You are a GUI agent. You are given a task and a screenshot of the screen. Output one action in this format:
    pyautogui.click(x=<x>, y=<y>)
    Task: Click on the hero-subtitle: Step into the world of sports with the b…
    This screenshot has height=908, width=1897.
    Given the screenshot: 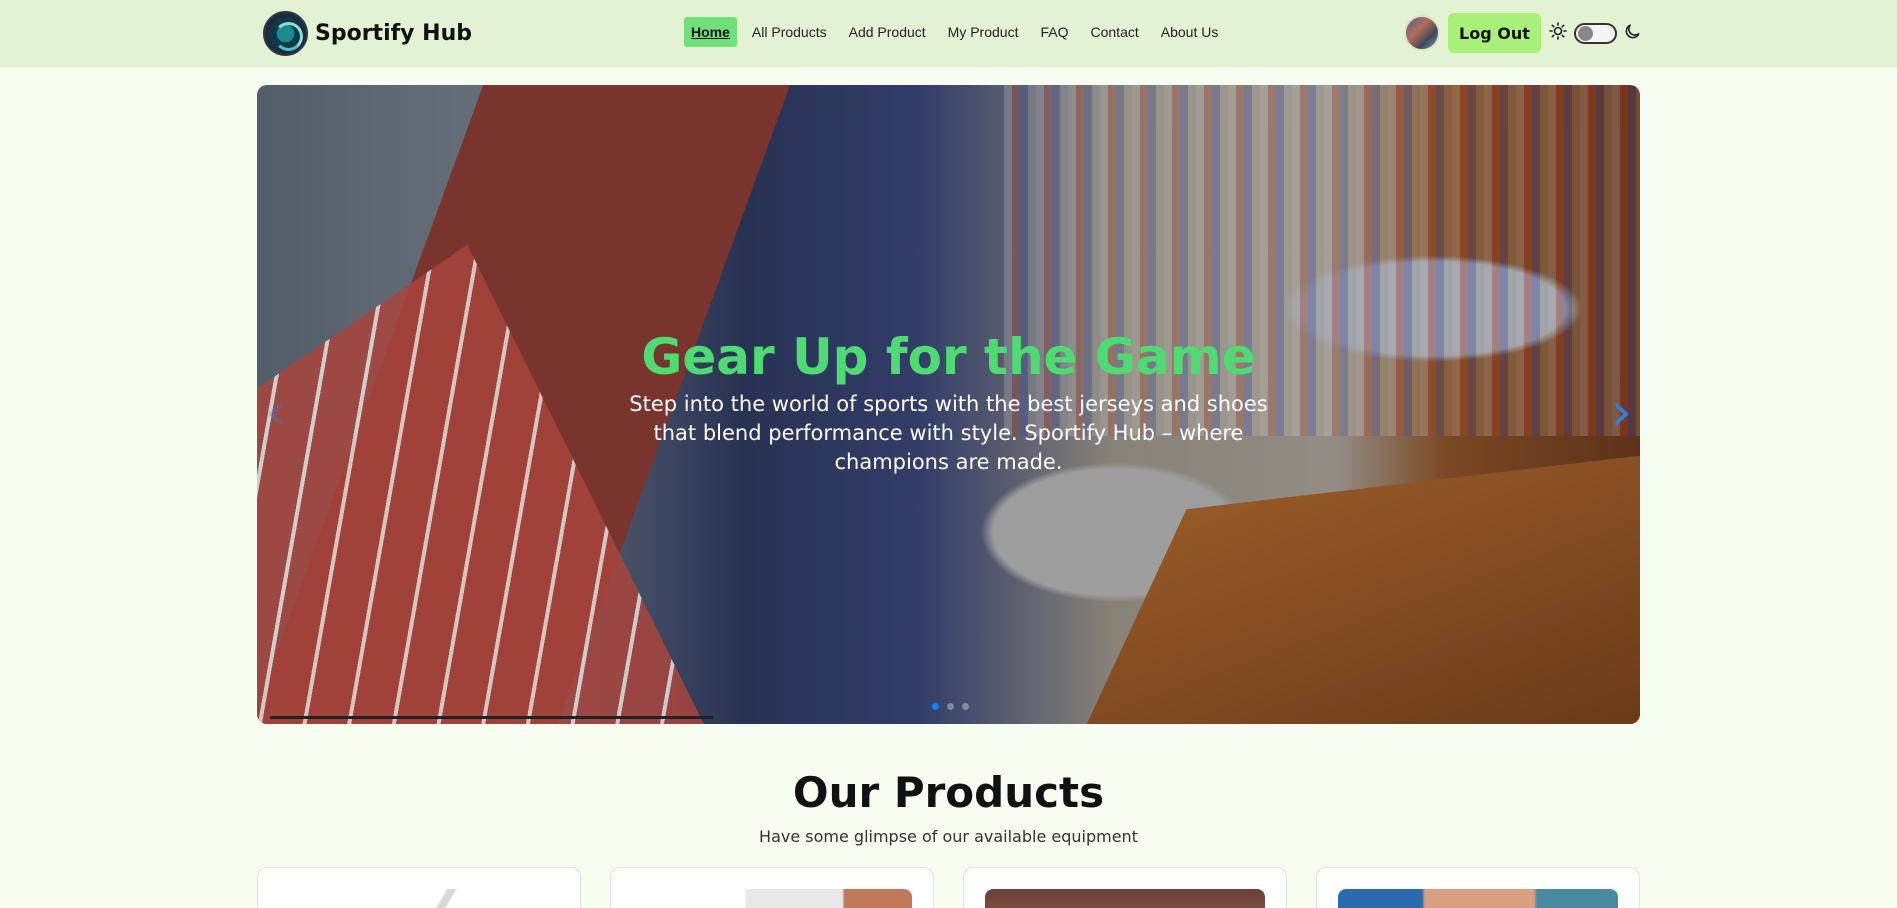 What is the action you would take?
    pyautogui.click(x=948, y=433)
    